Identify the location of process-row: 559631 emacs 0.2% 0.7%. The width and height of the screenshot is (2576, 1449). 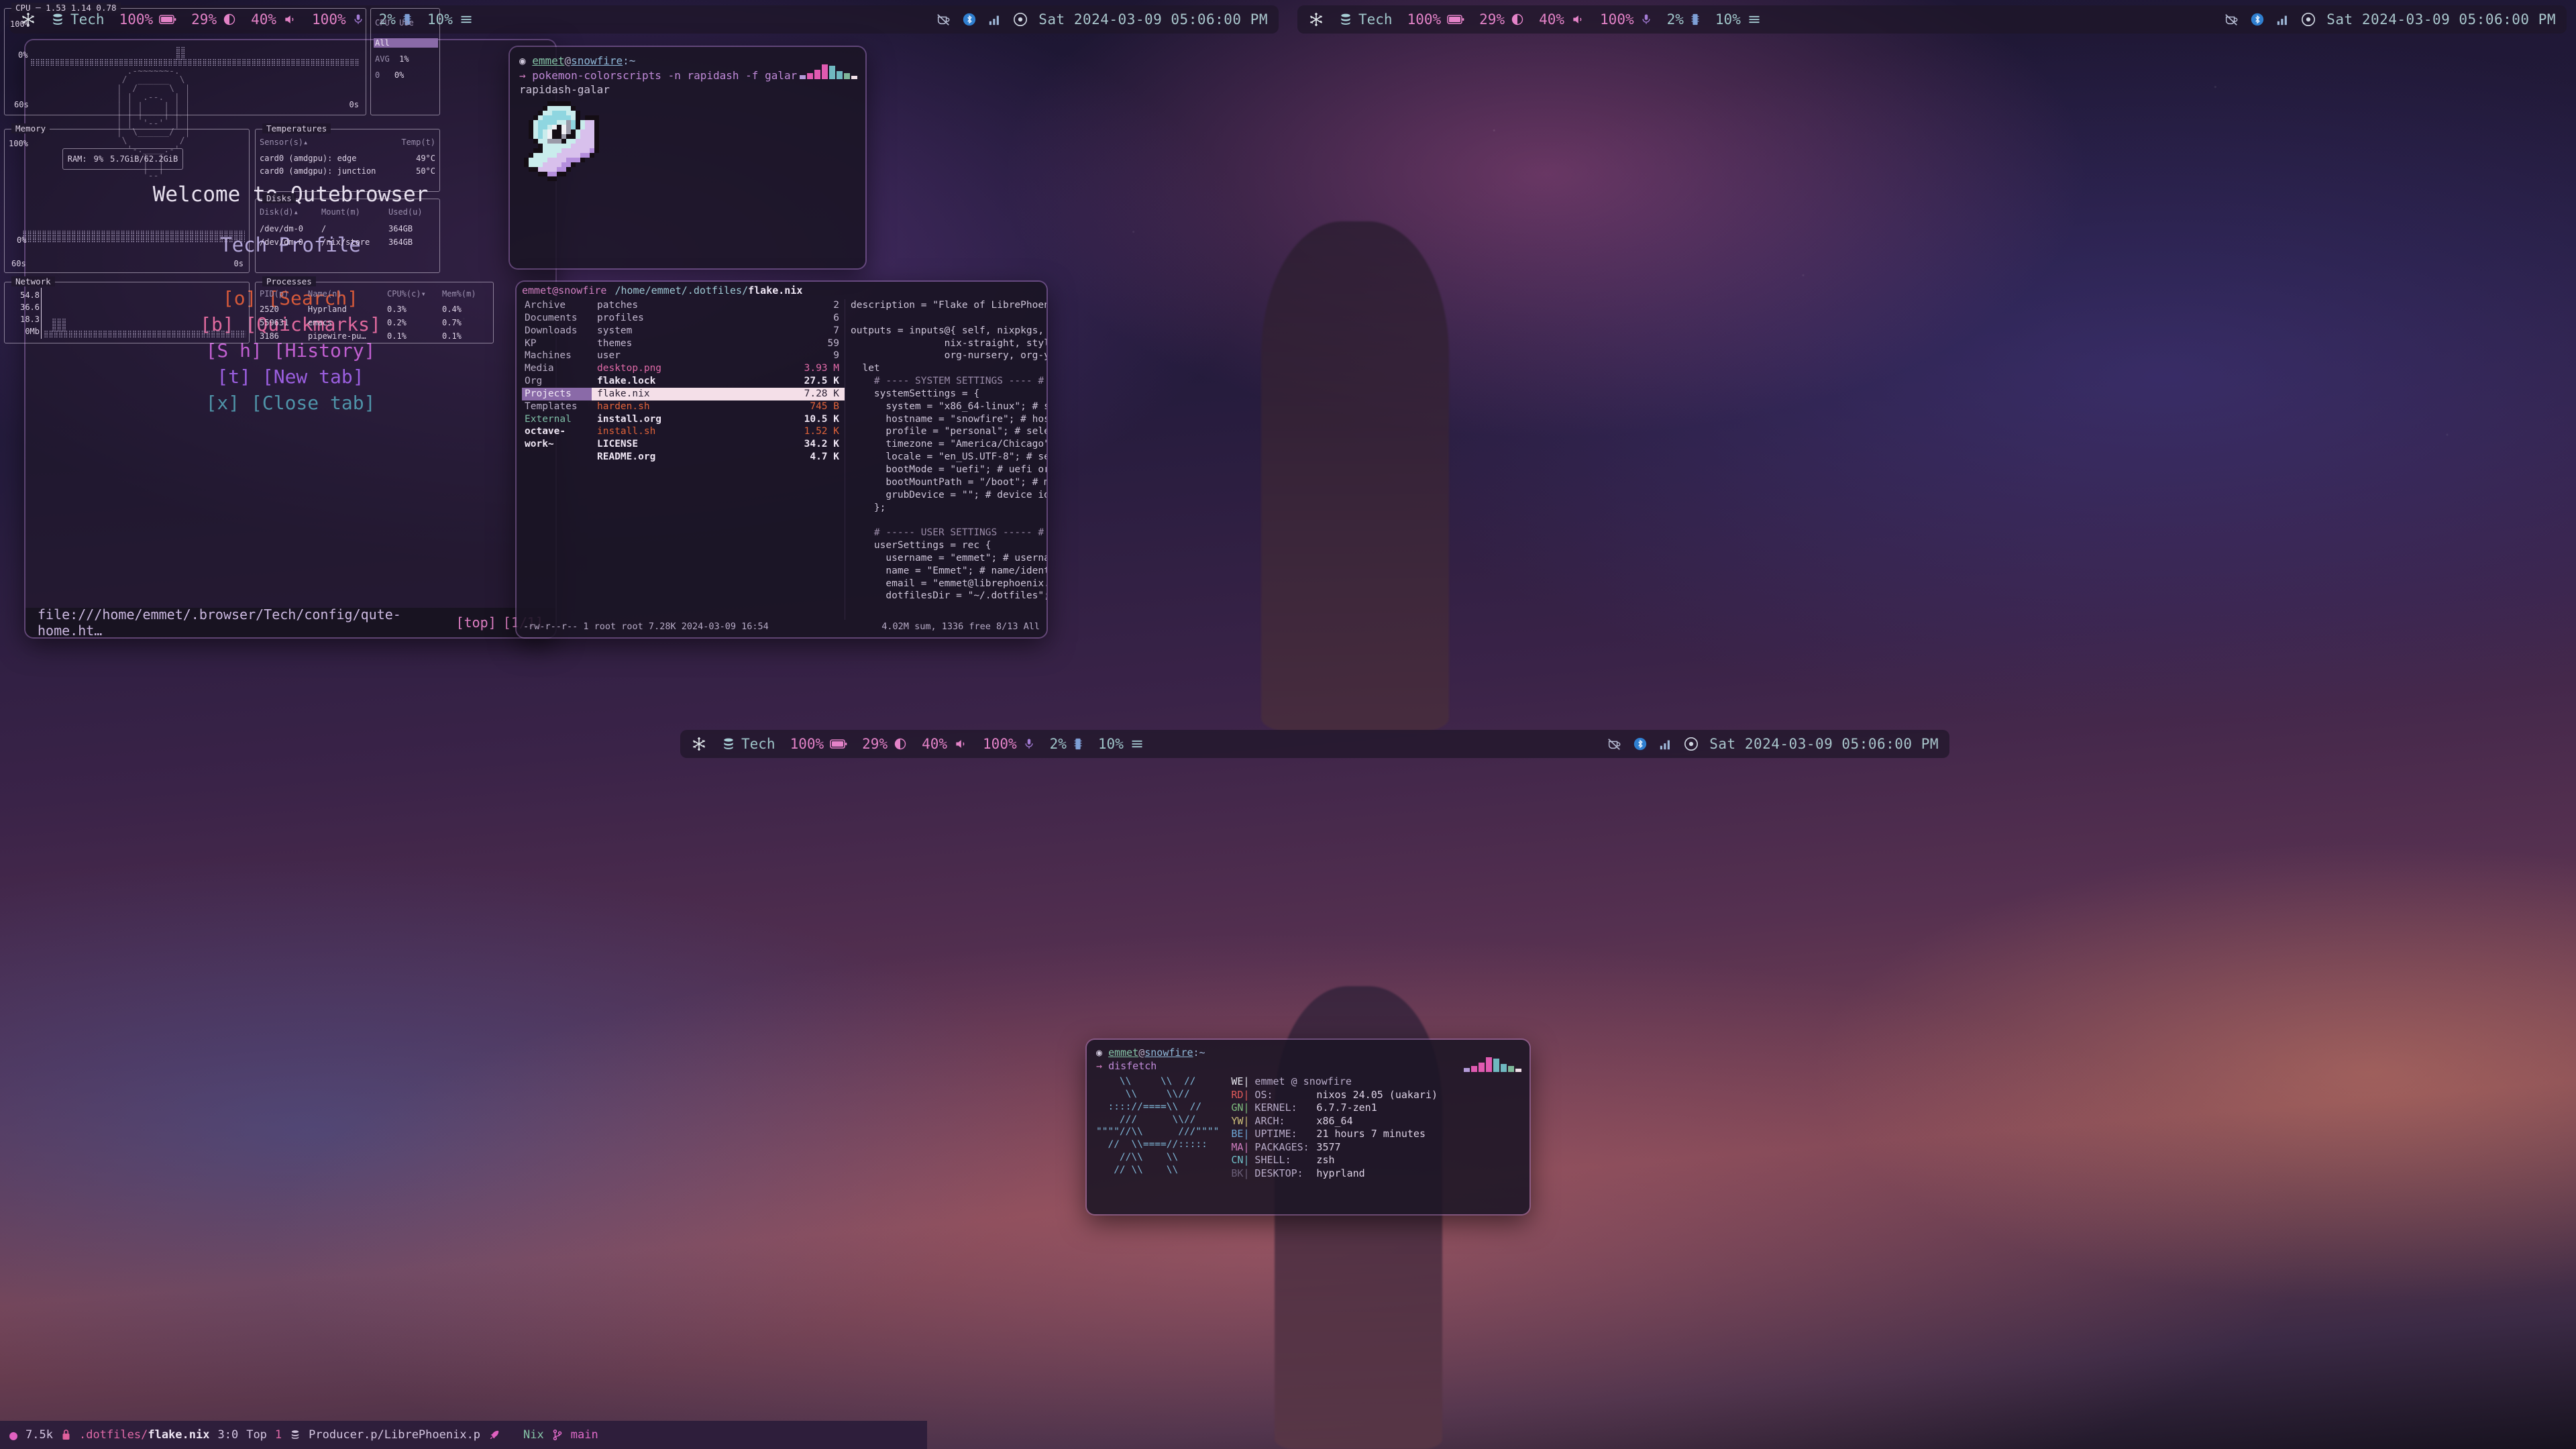
(374, 322).